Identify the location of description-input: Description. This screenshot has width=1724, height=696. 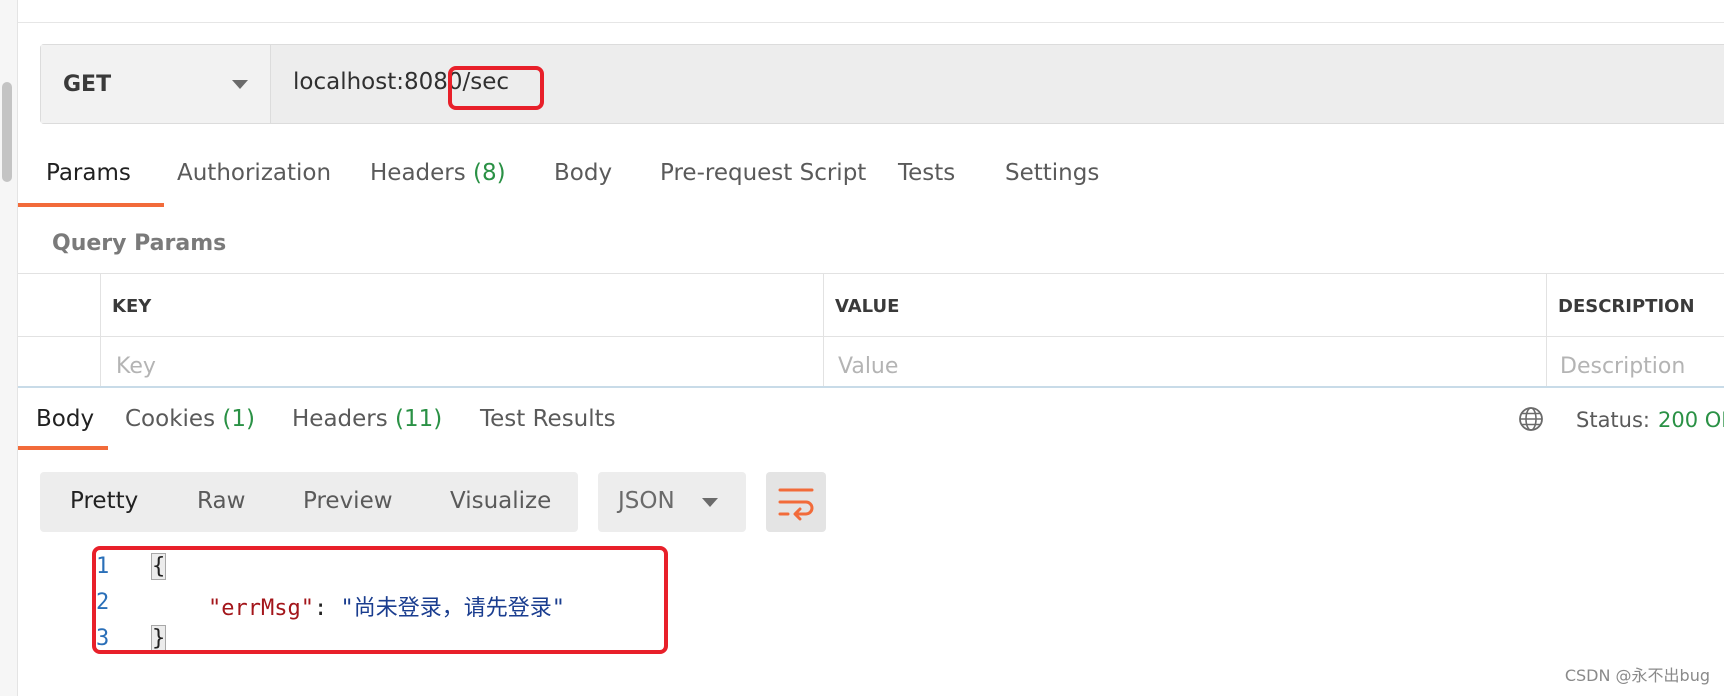
(1622, 366).